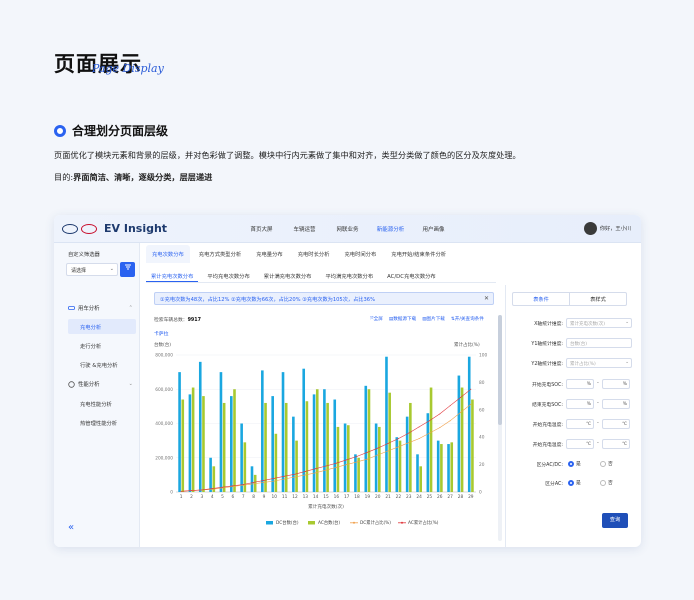 This screenshot has width=694, height=600. Describe the element at coordinates (349, 275) in the screenshot. I see `subtab-average-full: 平均满充电次数分布` at that location.